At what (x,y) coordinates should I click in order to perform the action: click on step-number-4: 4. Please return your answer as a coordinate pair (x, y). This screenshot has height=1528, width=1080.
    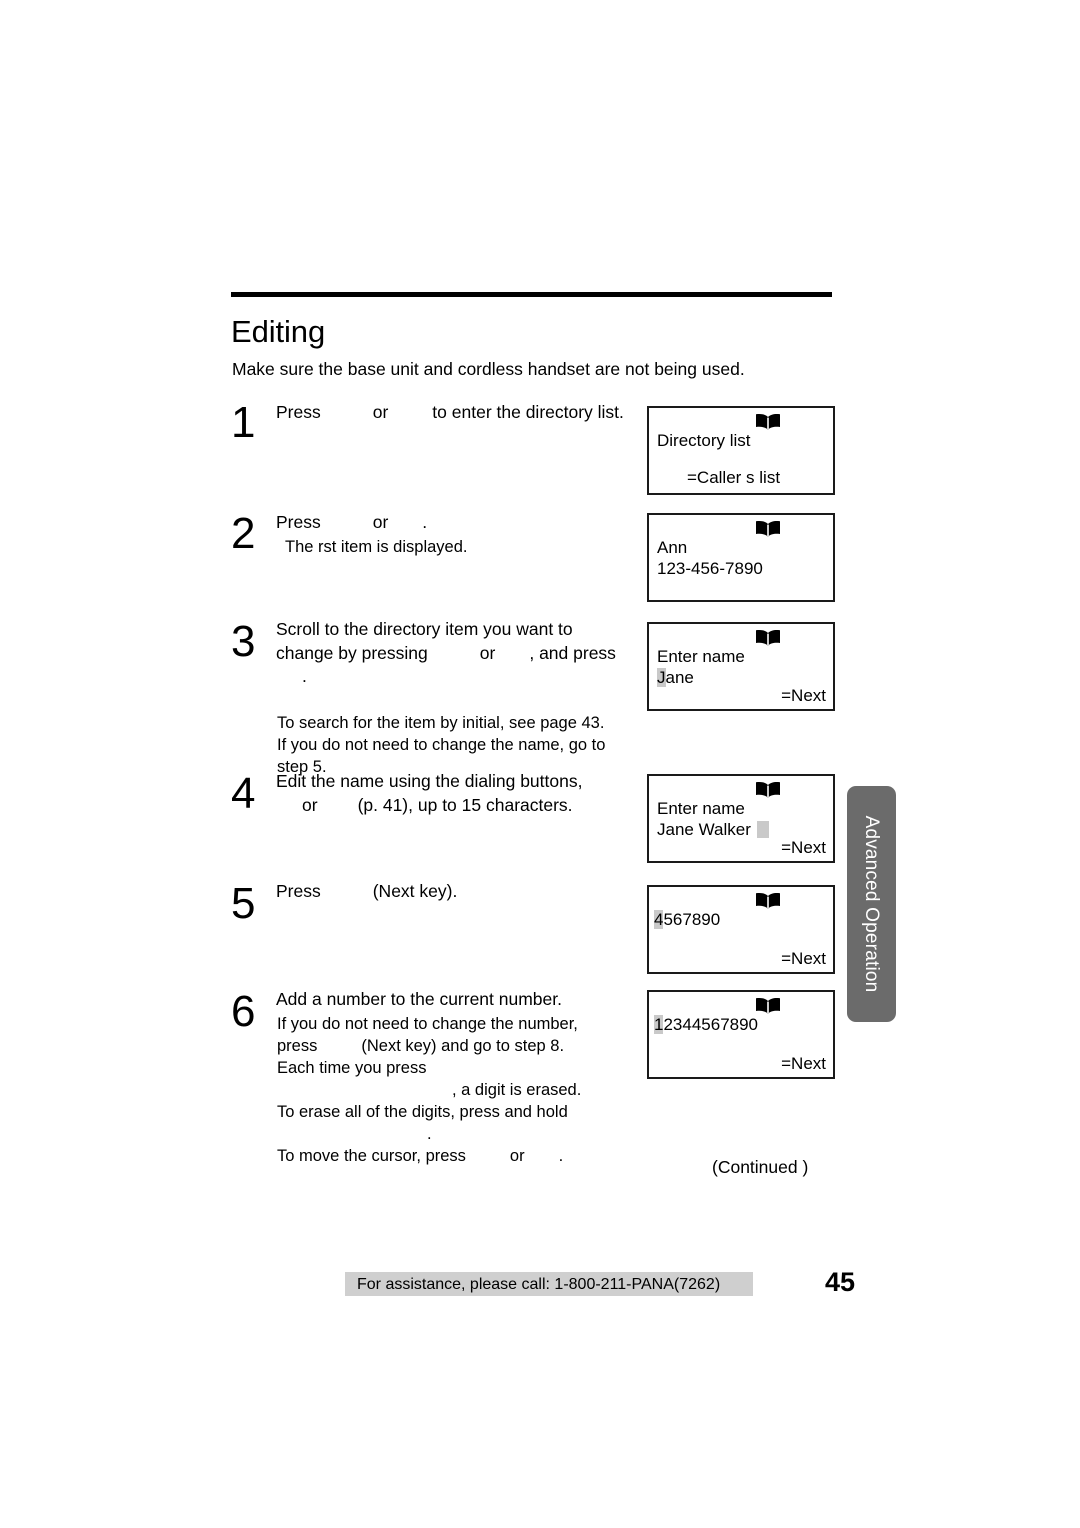
    Looking at the image, I should click on (243, 793).